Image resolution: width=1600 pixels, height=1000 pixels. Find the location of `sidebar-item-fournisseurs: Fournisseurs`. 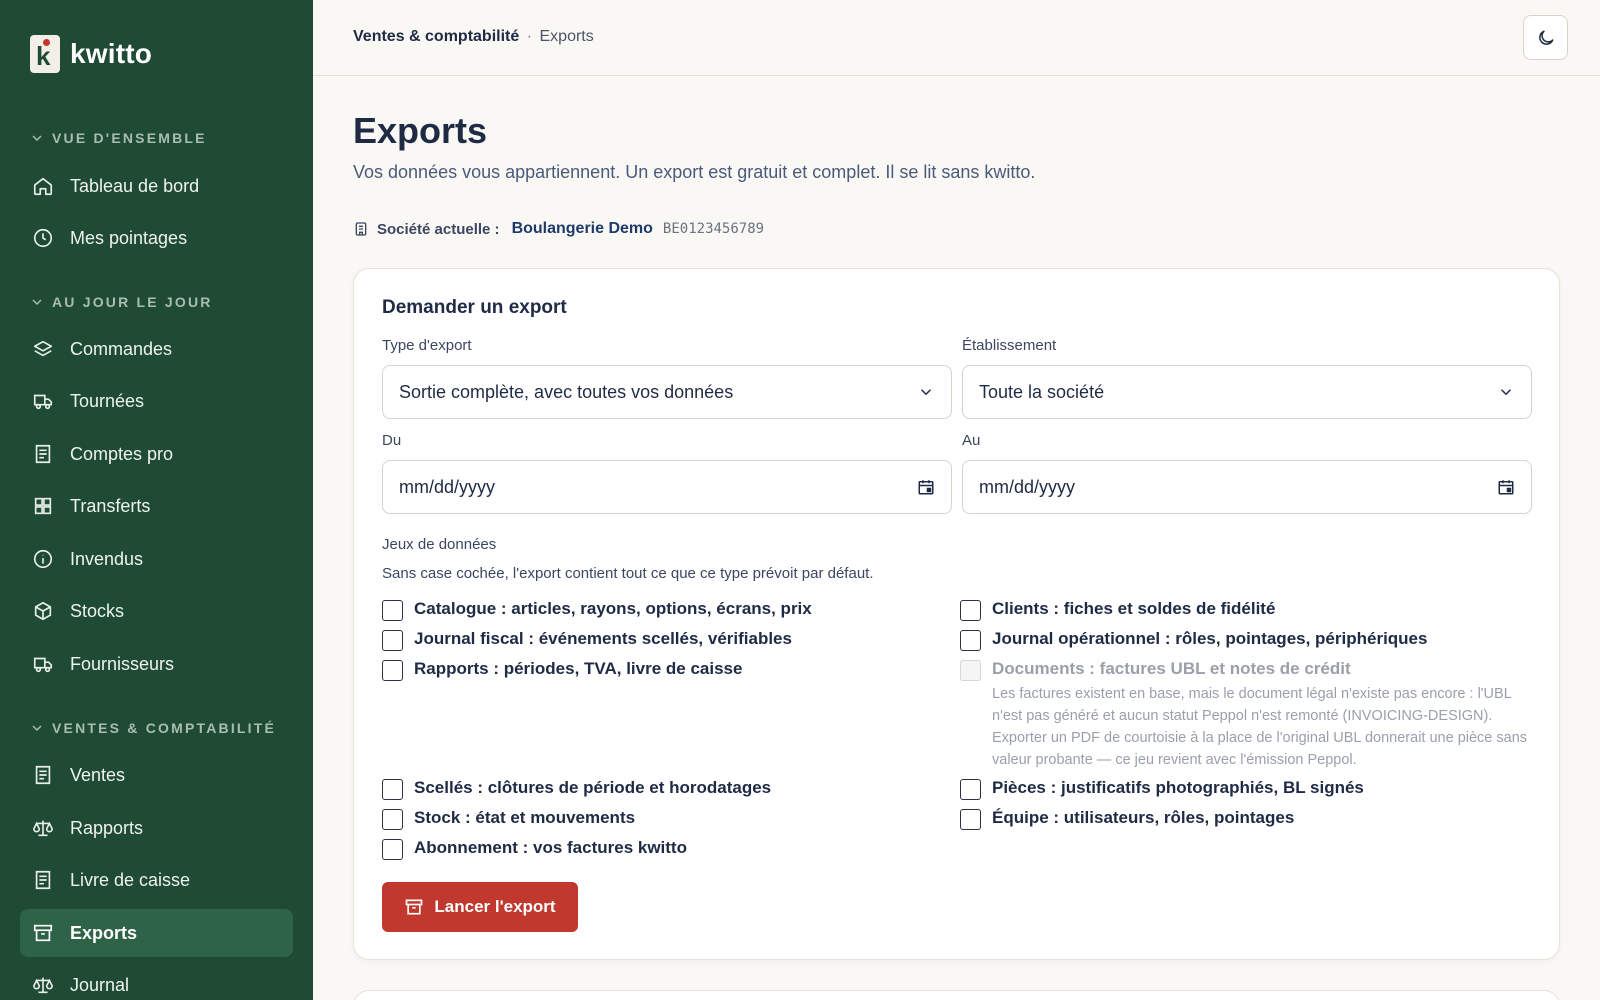

sidebar-item-fournisseurs: Fournisseurs is located at coordinates (156, 664).